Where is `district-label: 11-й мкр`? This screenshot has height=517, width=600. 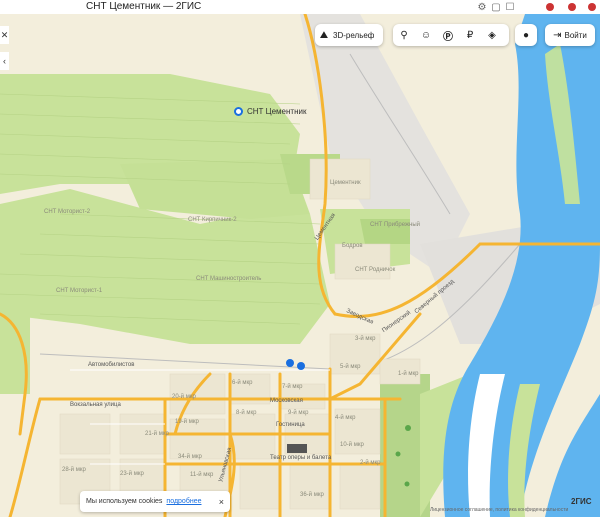
district-label: 11-й мкр is located at coordinates (202, 475).